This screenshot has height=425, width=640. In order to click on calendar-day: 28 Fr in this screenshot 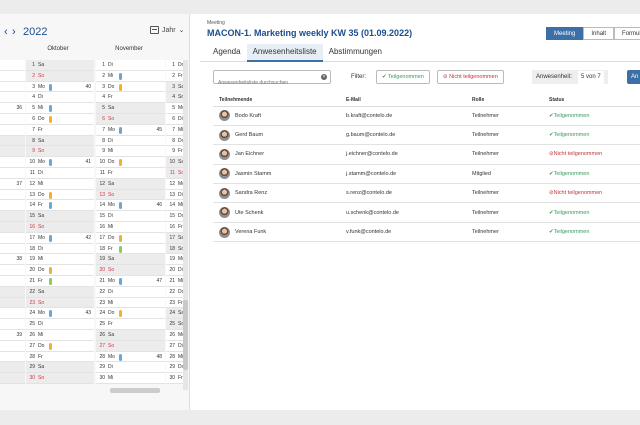, I will do `click(60, 357)`.